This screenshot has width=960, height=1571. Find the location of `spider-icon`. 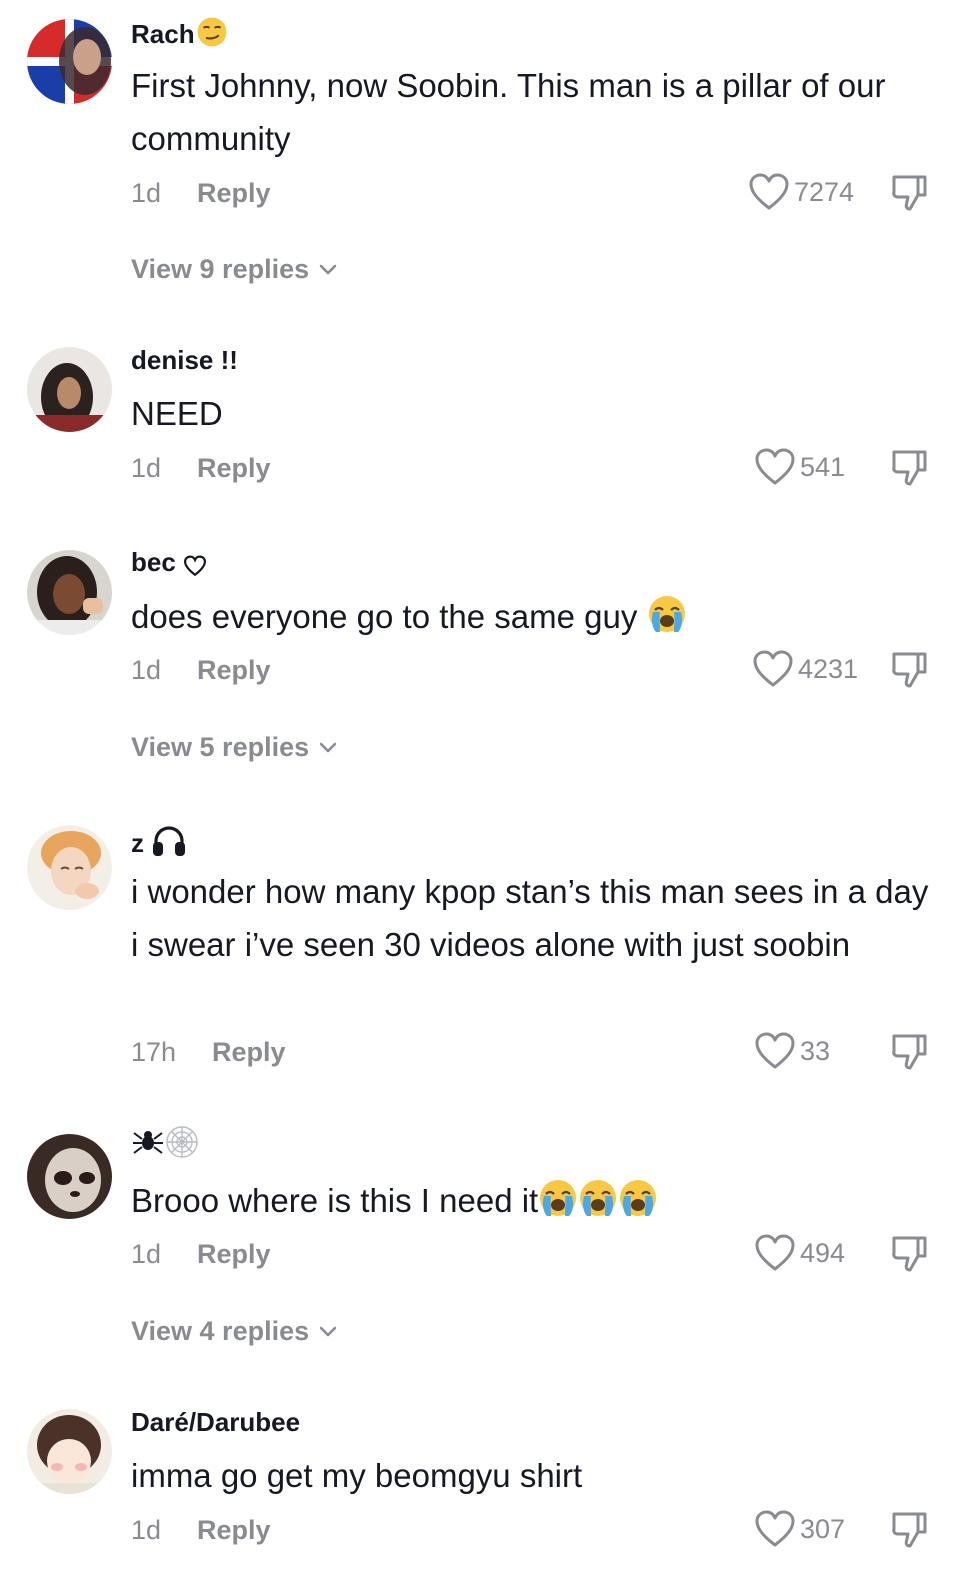

spider-icon is located at coordinates (148, 1142).